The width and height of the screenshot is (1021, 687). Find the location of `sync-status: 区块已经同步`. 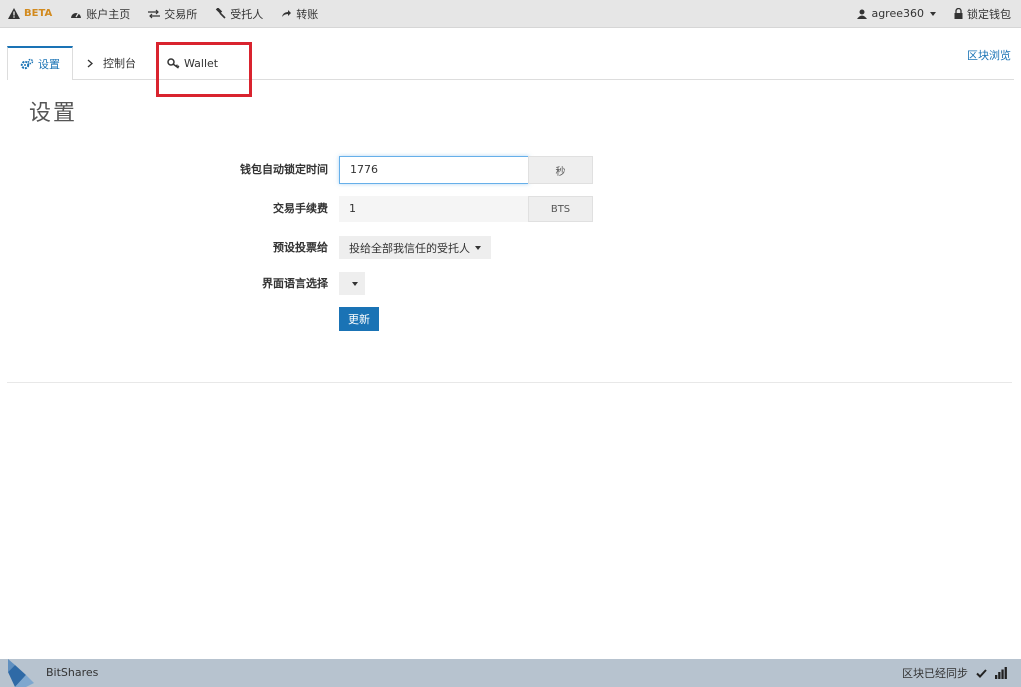

sync-status: 区块已经同步 is located at coordinates (954, 673).